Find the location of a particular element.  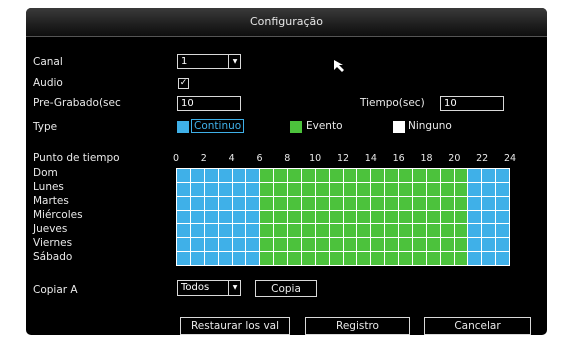

legend-label-evento: Evento is located at coordinates (324, 126).